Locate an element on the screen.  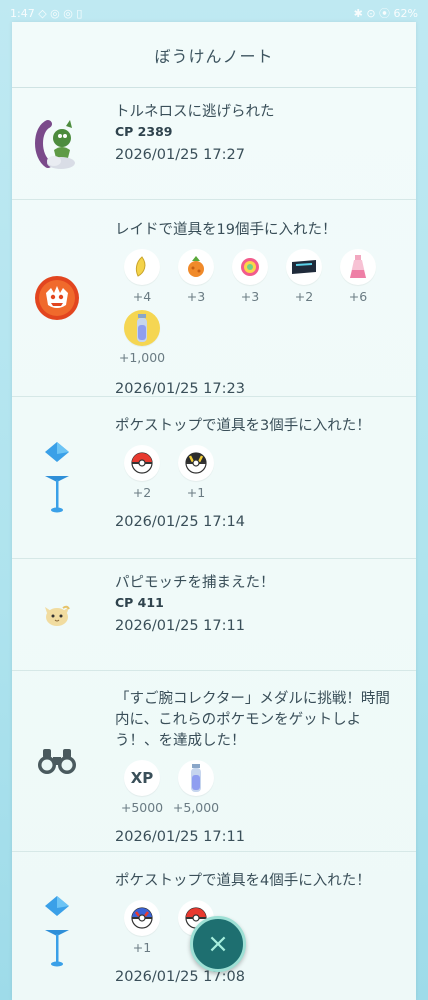
reward-qty: +1,000 is located at coordinates (142, 357).